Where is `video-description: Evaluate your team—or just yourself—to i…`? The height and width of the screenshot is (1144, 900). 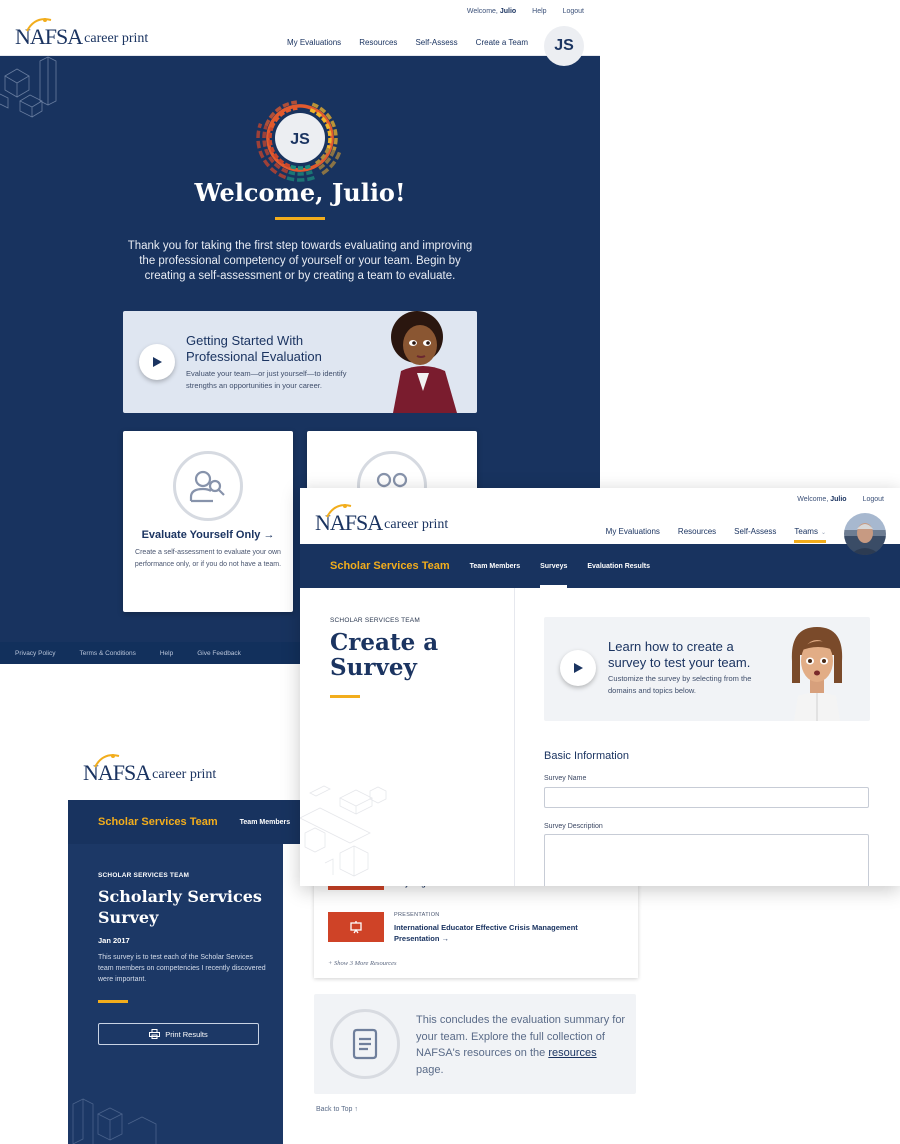
video-description: Evaluate your team—or just yourself—to i… is located at coordinates (266, 379).